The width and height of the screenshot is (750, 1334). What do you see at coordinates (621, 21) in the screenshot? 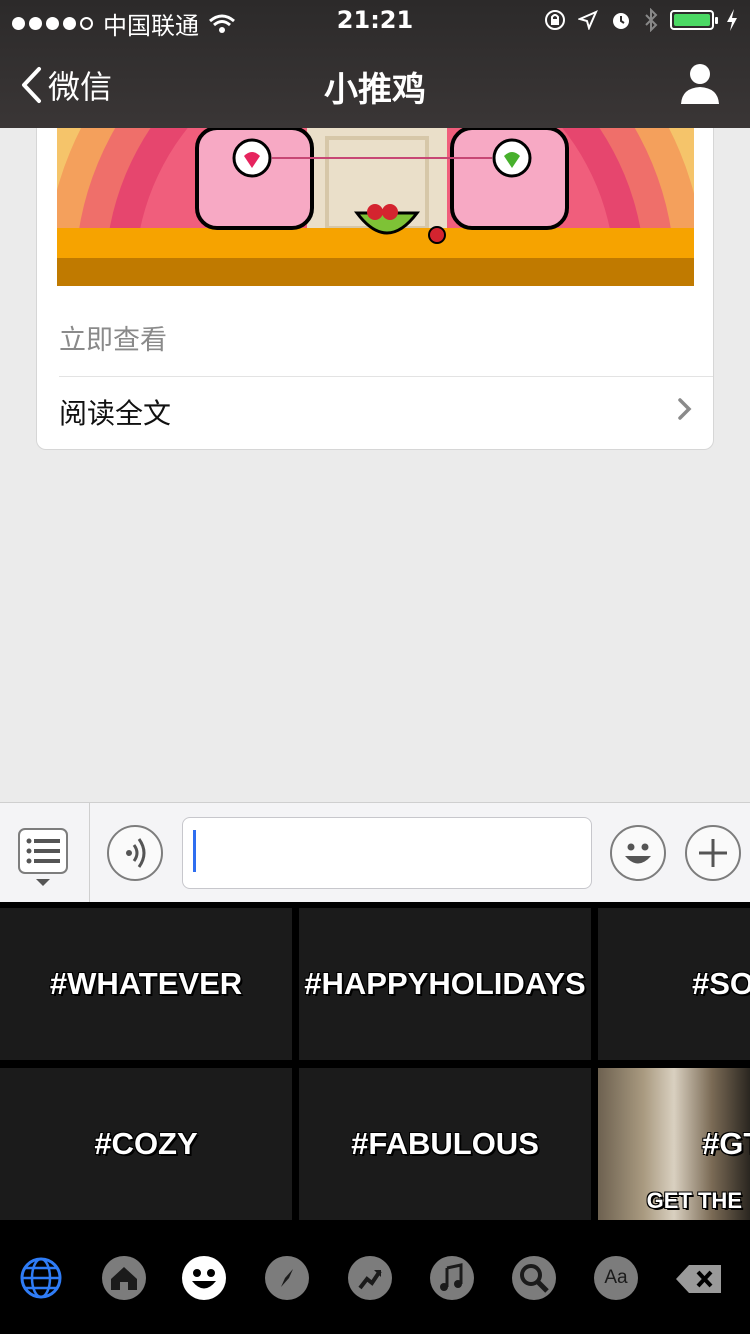
I see `alarm-icon` at bounding box center [621, 21].